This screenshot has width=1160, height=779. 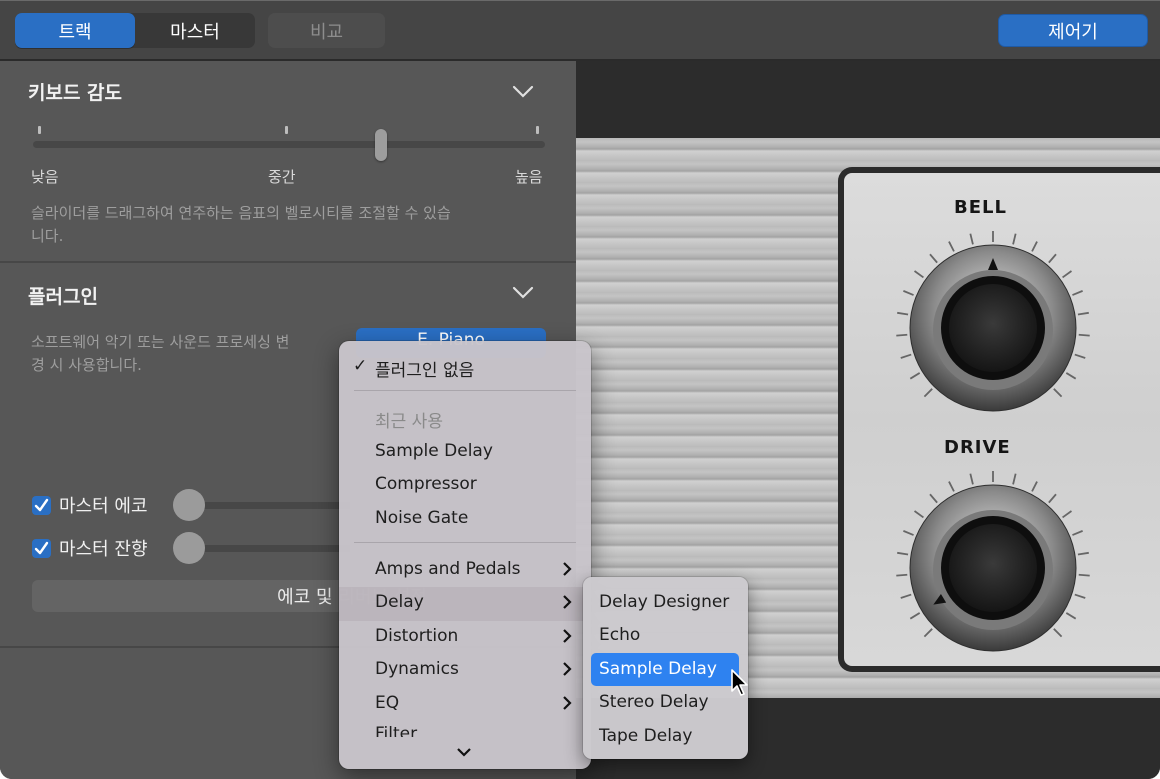 I want to click on submenu-item: Echo, so click(x=619, y=635).